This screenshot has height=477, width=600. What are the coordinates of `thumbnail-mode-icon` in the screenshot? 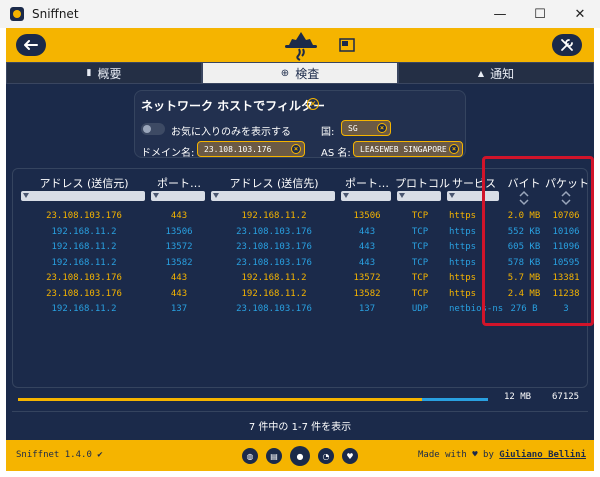 It's located at (347, 45).